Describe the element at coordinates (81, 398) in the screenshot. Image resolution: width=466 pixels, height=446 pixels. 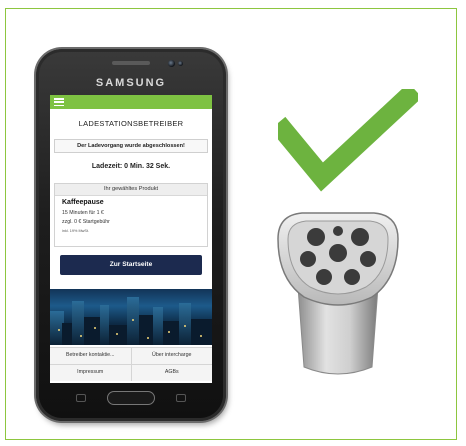
I see `recent-apps-key` at that location.